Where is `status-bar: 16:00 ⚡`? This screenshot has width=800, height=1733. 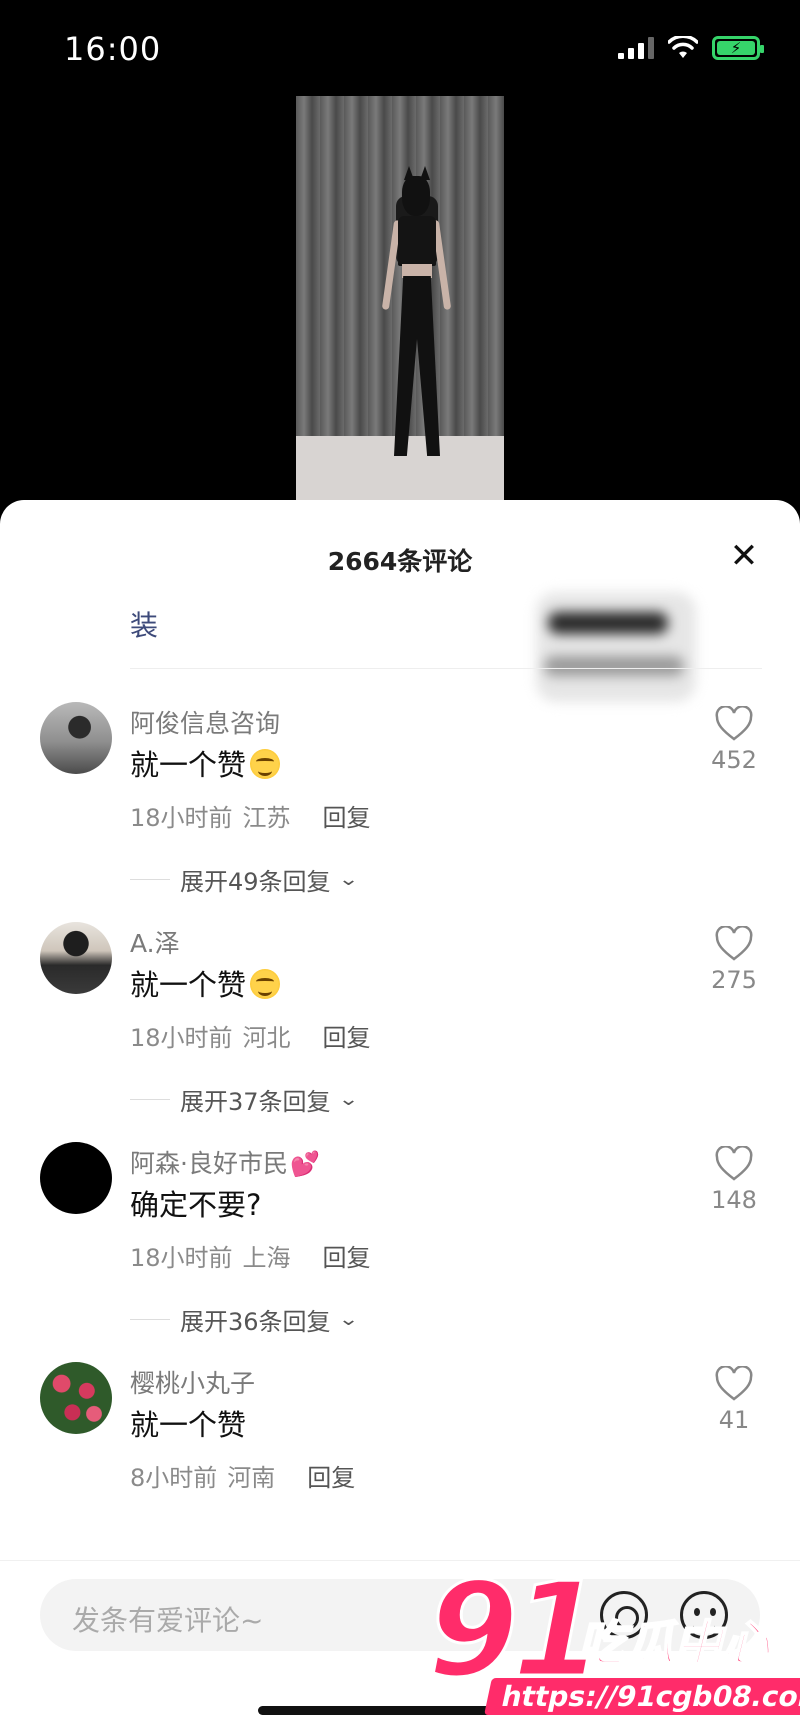
status-bar: 16:00 ⚡ is located at coordinates (400, 50).